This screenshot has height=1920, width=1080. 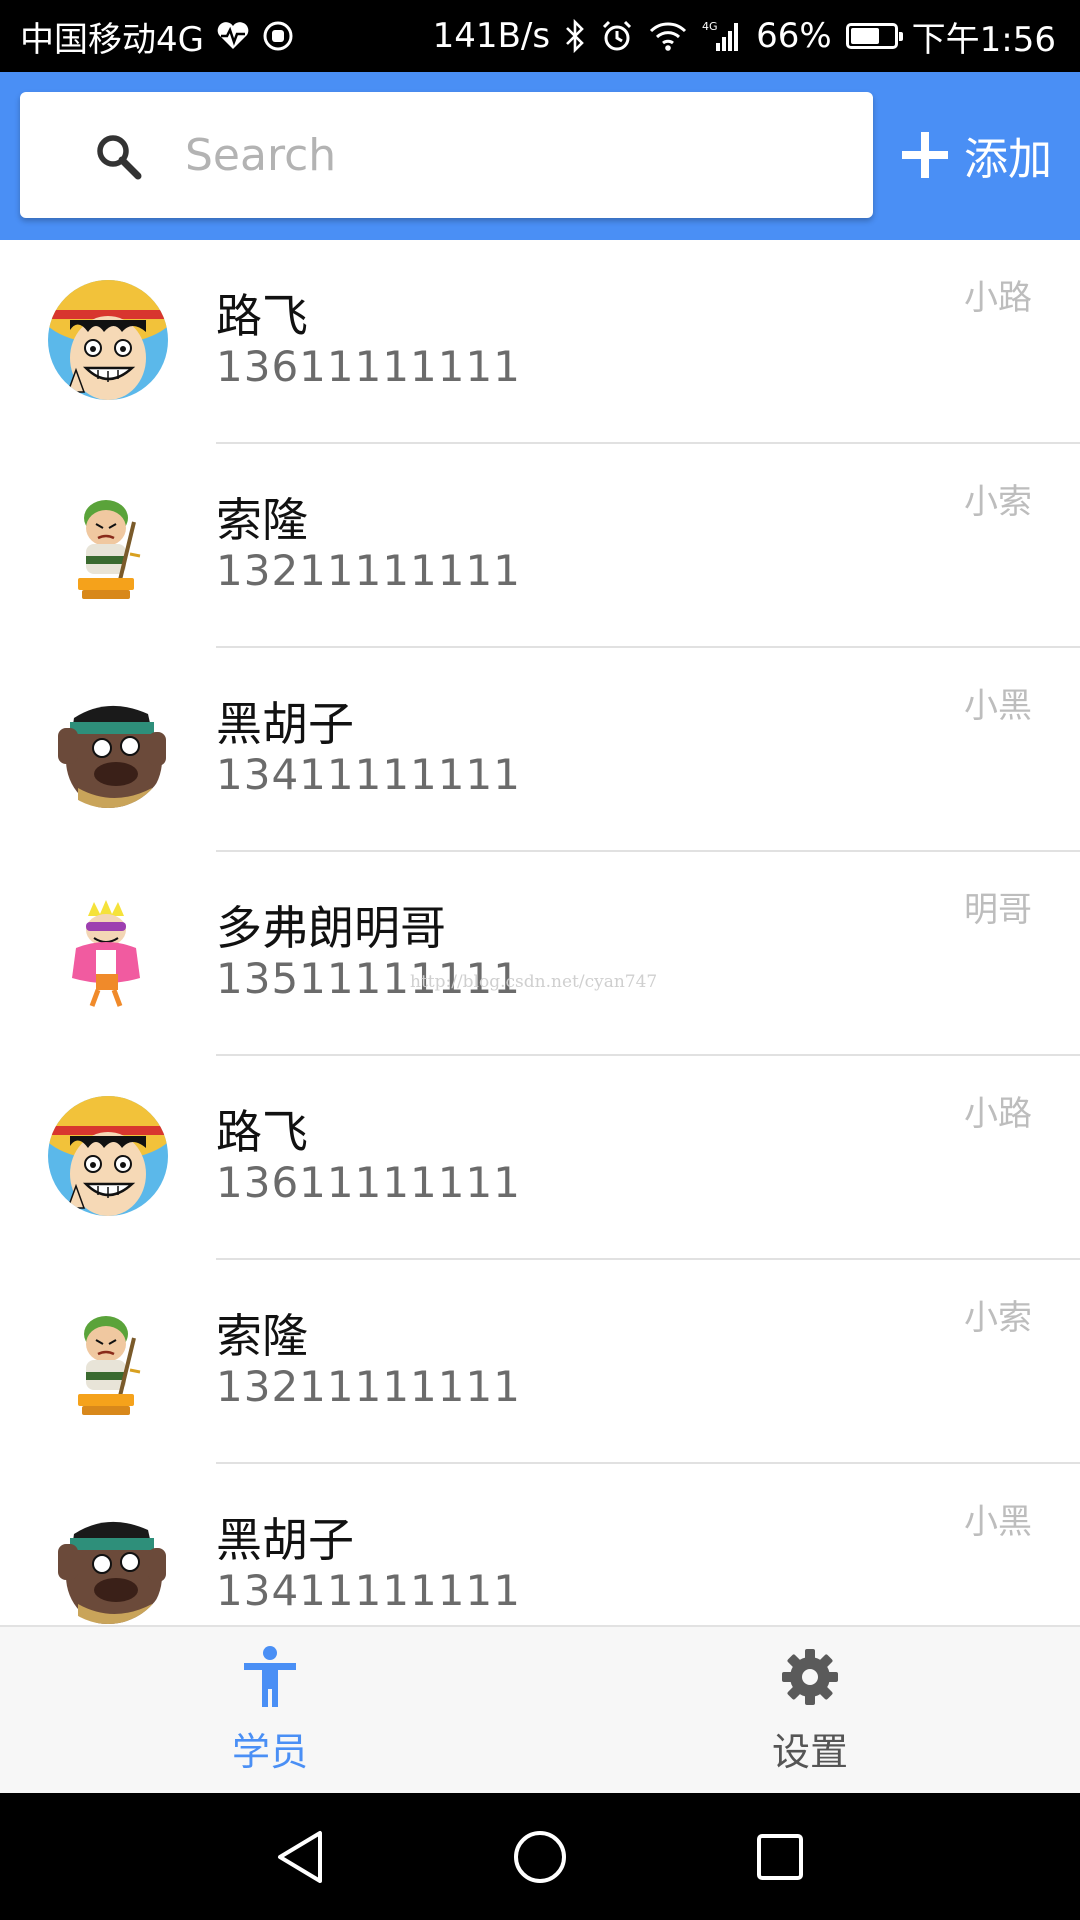 I want to click on system-nav-bar, so click(x=540, y=1856).